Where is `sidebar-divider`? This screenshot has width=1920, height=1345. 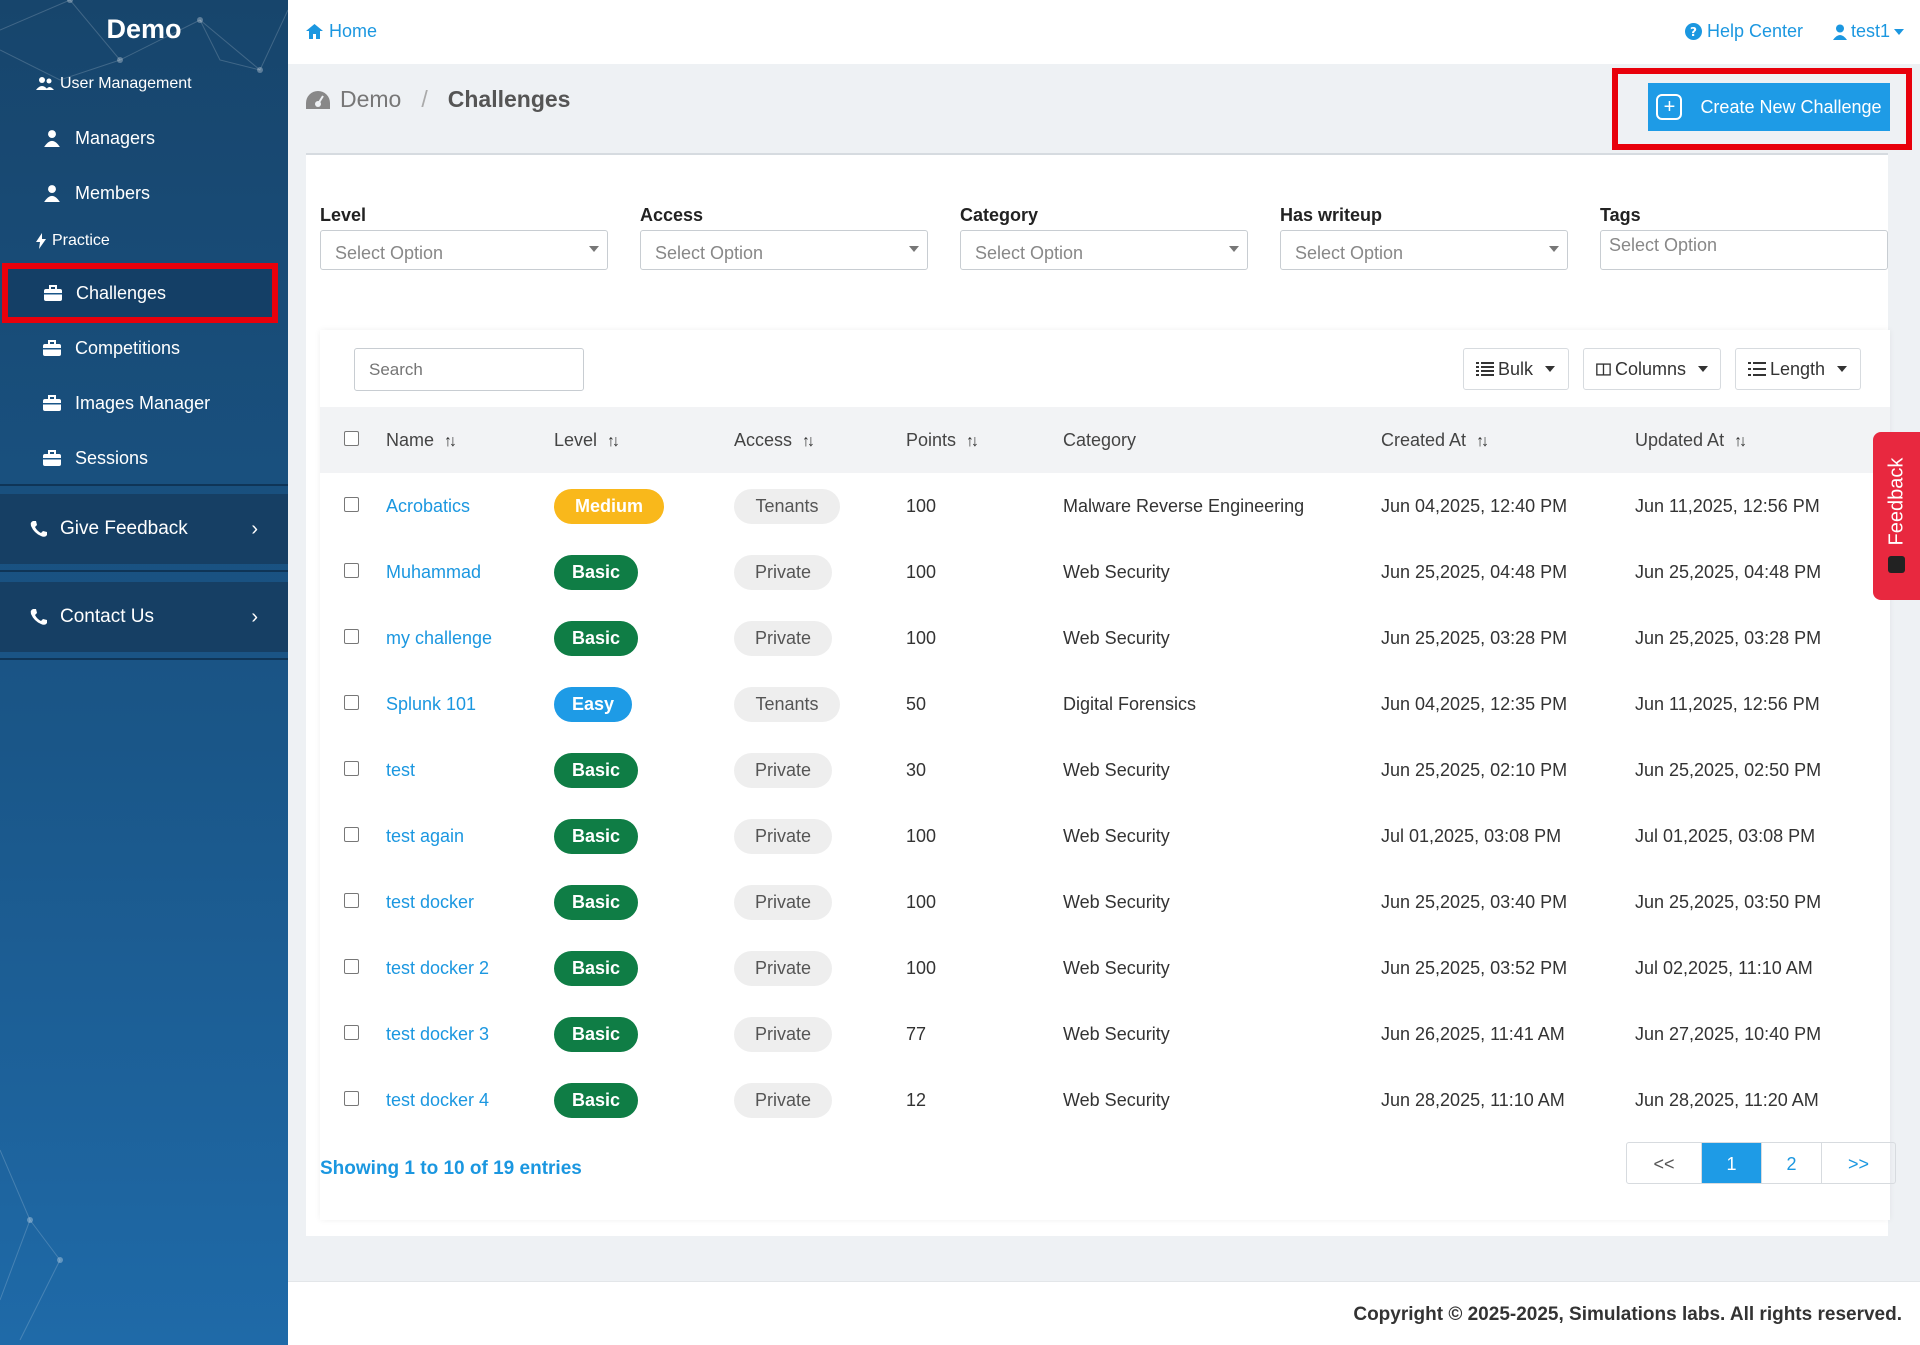
sidebar-divider is located at coordinates (144, 485).